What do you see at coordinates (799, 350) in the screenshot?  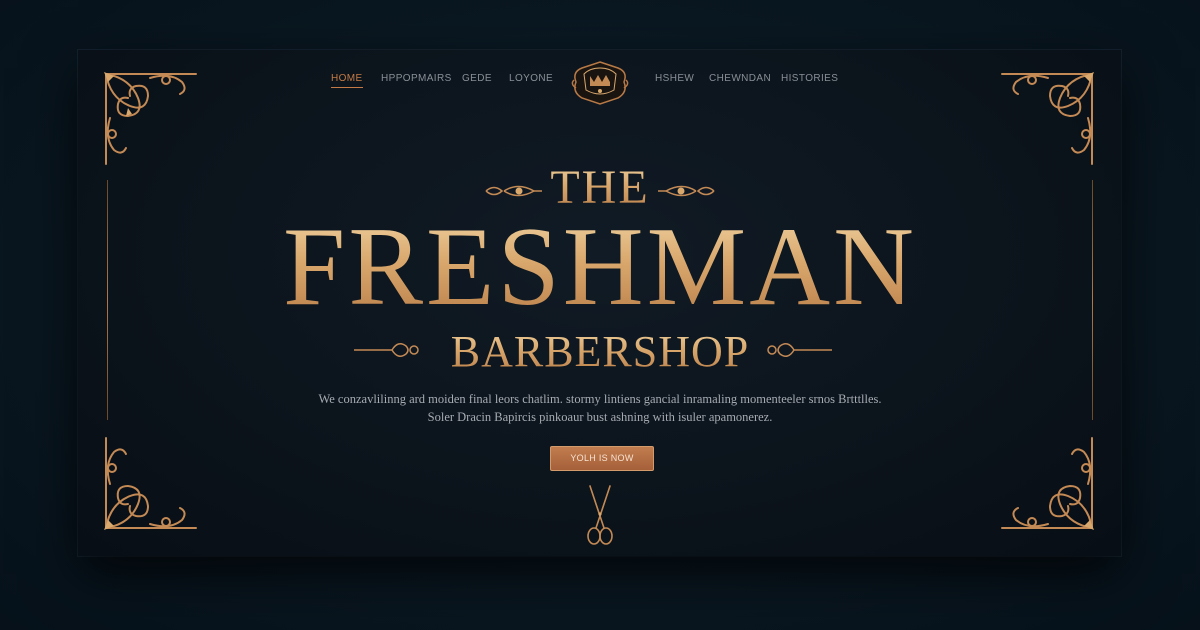 I see `flourish-right-icon` at bounding box center [799, 350].